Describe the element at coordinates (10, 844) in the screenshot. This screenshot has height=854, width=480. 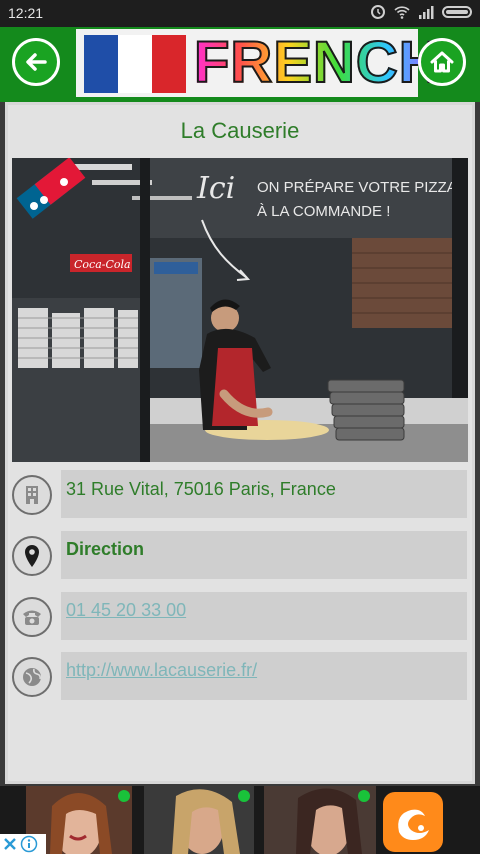
I see `close-ad-icon` at that location.